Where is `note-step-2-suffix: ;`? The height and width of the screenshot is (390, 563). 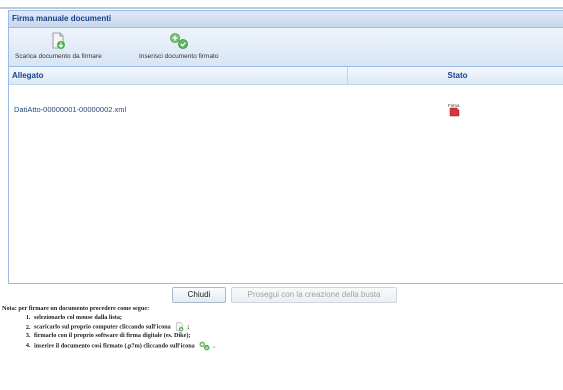 note-step-2-suffix: ; is located at coordinates (188, 327).